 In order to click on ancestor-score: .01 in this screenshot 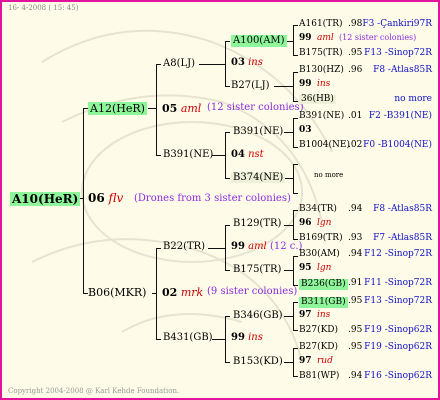, I will do `click(355, 116)`.